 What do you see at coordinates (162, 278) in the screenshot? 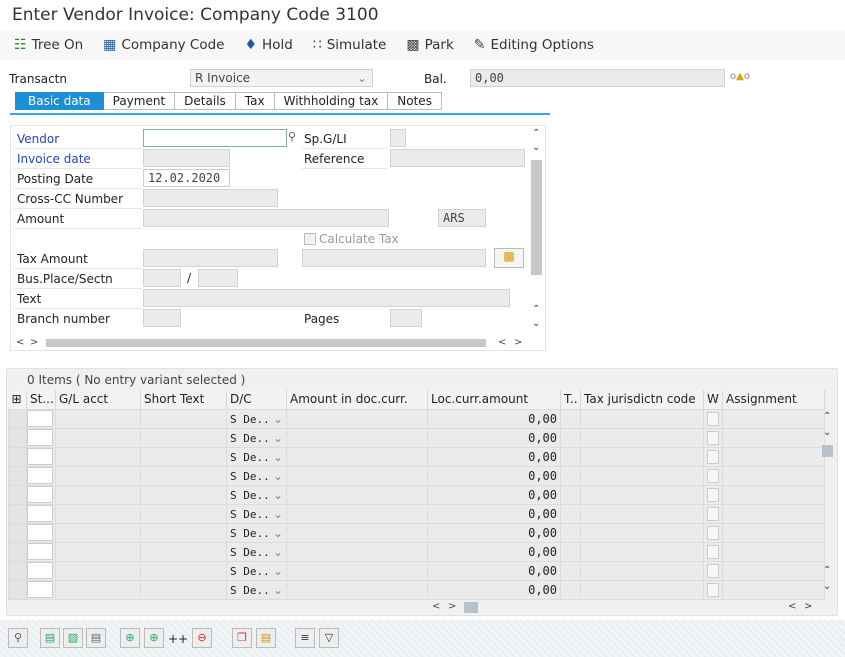
I see `bus-place-input` at bounding box center [162, 278].